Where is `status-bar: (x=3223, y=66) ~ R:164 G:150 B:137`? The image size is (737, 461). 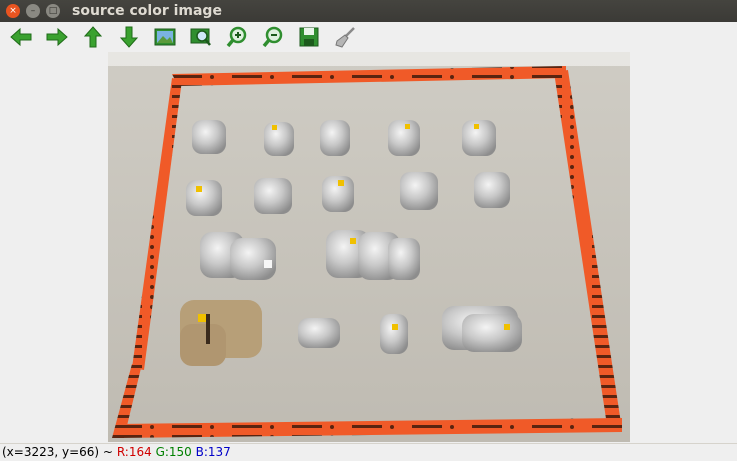
status-bar: (x=3223, y=66) ~ R:164 G:150 B:137 is located at coordinates (368, 452).